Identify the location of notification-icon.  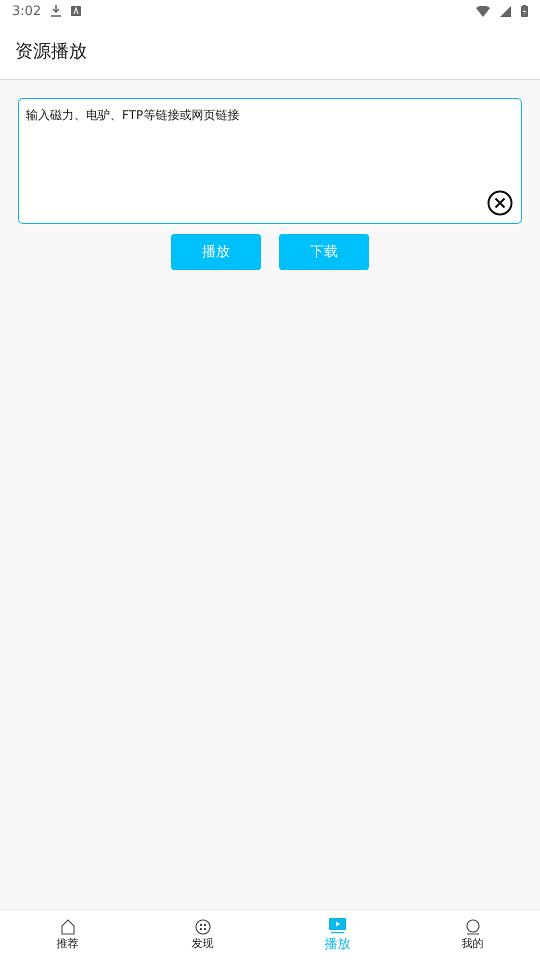
(76, 11).